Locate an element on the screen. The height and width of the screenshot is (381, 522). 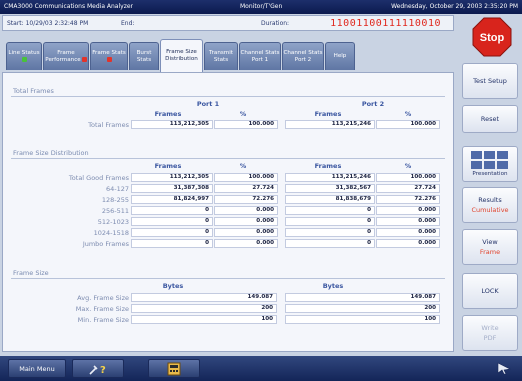
total-percent-port1: 100.000 is located at coordinates (246, 124).